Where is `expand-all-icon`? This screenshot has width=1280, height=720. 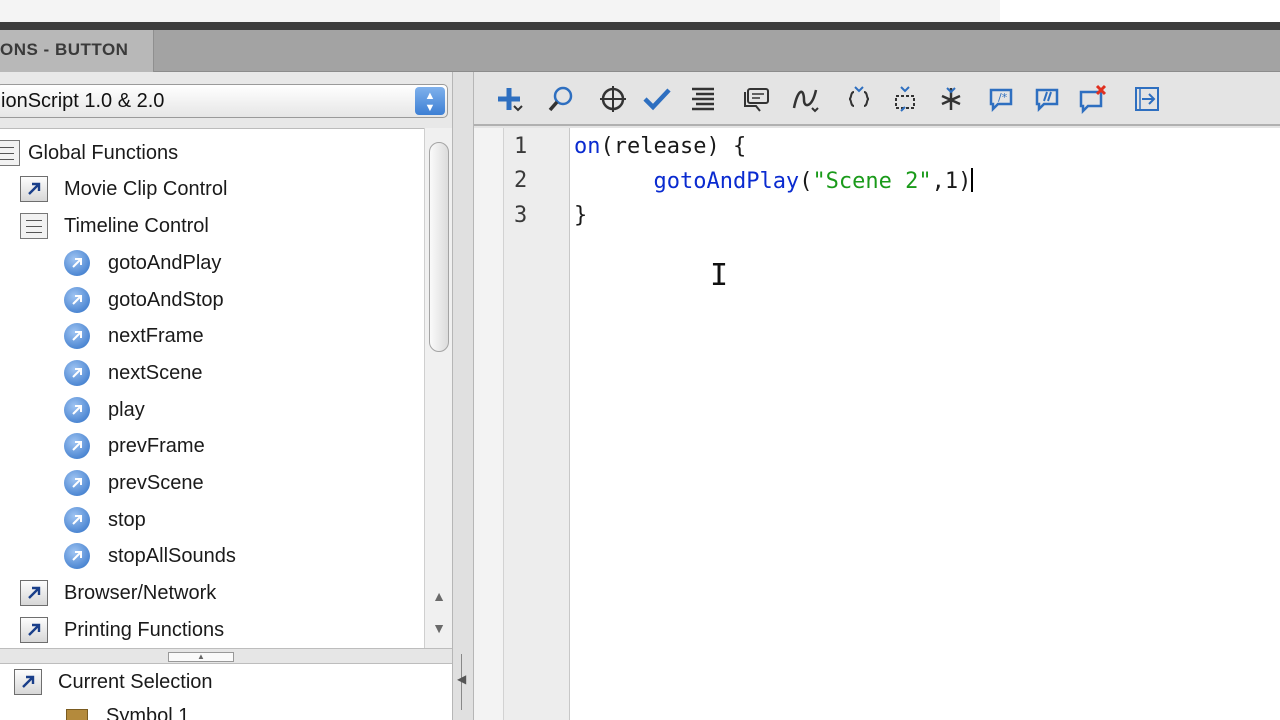 expand-all-icon is located at coordinates (951, 99).